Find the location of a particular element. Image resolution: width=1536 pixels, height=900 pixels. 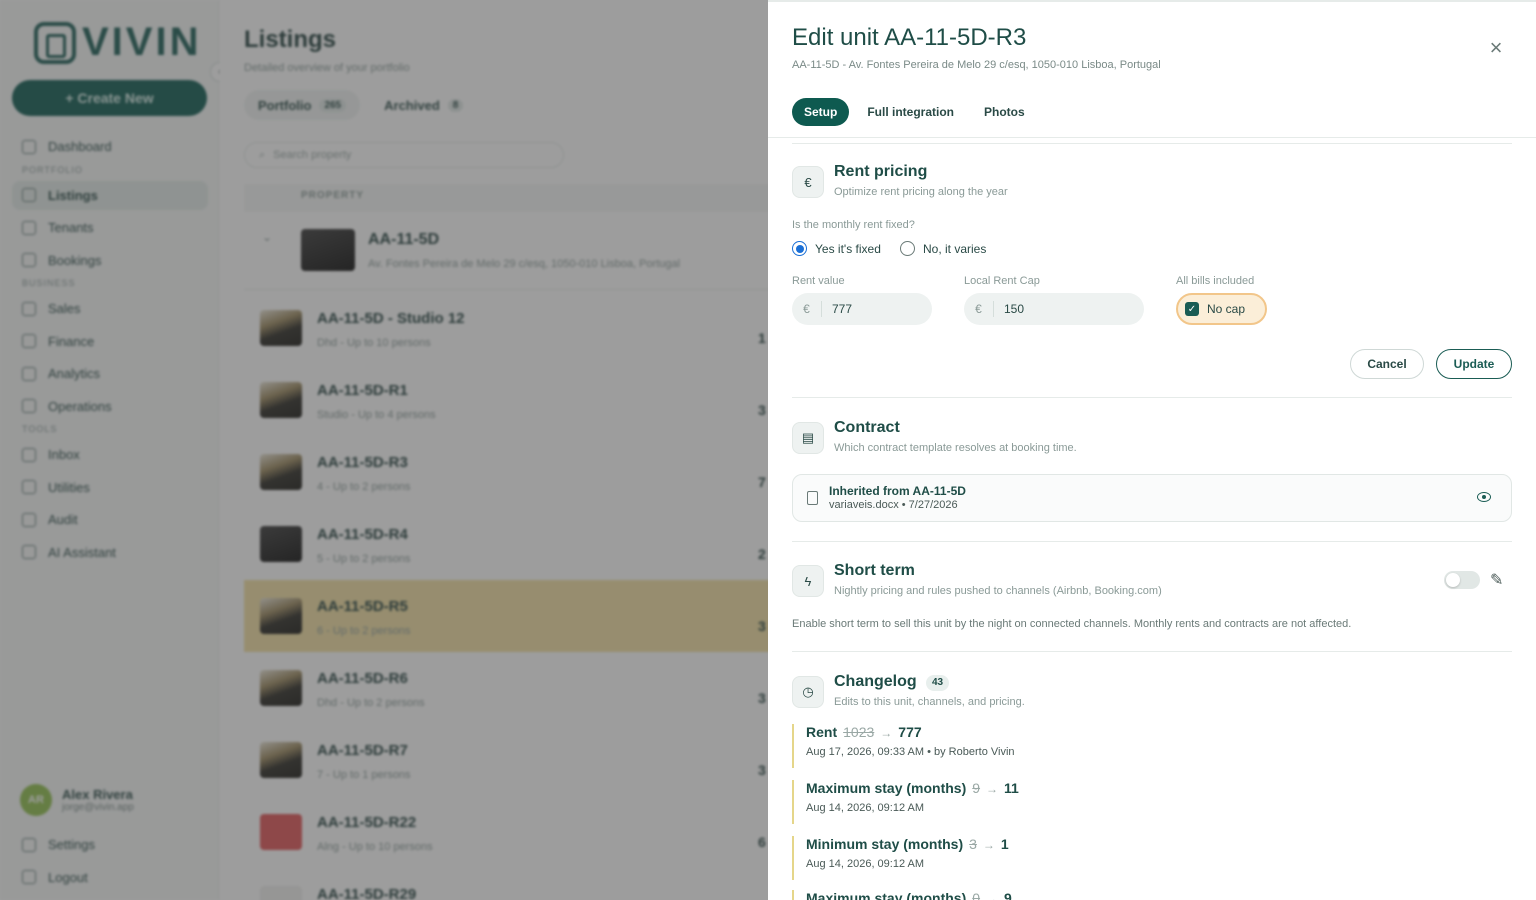

panel-tabs: Setup Full integration Photos is located at coordinates (914, 112).